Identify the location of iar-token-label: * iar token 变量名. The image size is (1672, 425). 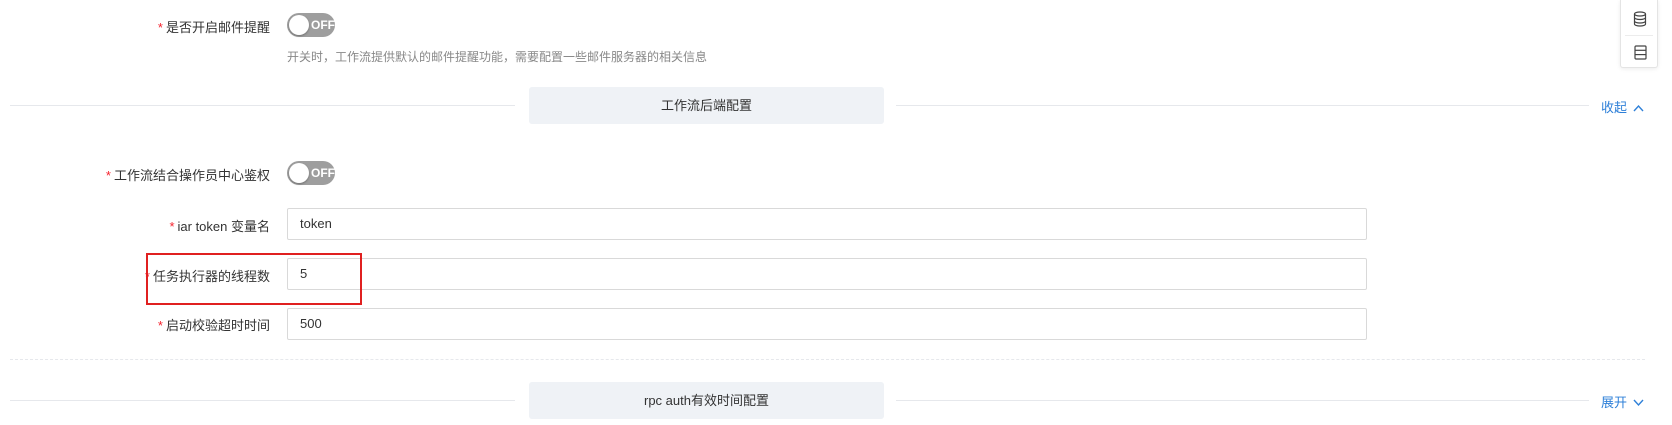
(140, 225).